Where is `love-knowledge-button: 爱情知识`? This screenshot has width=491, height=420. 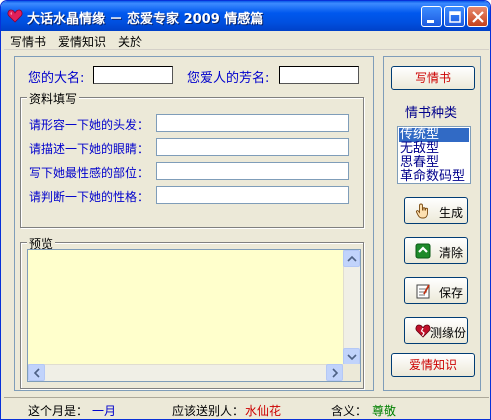 love-knowledge-button: 爱情知识 is located at coordinates (433, 365).